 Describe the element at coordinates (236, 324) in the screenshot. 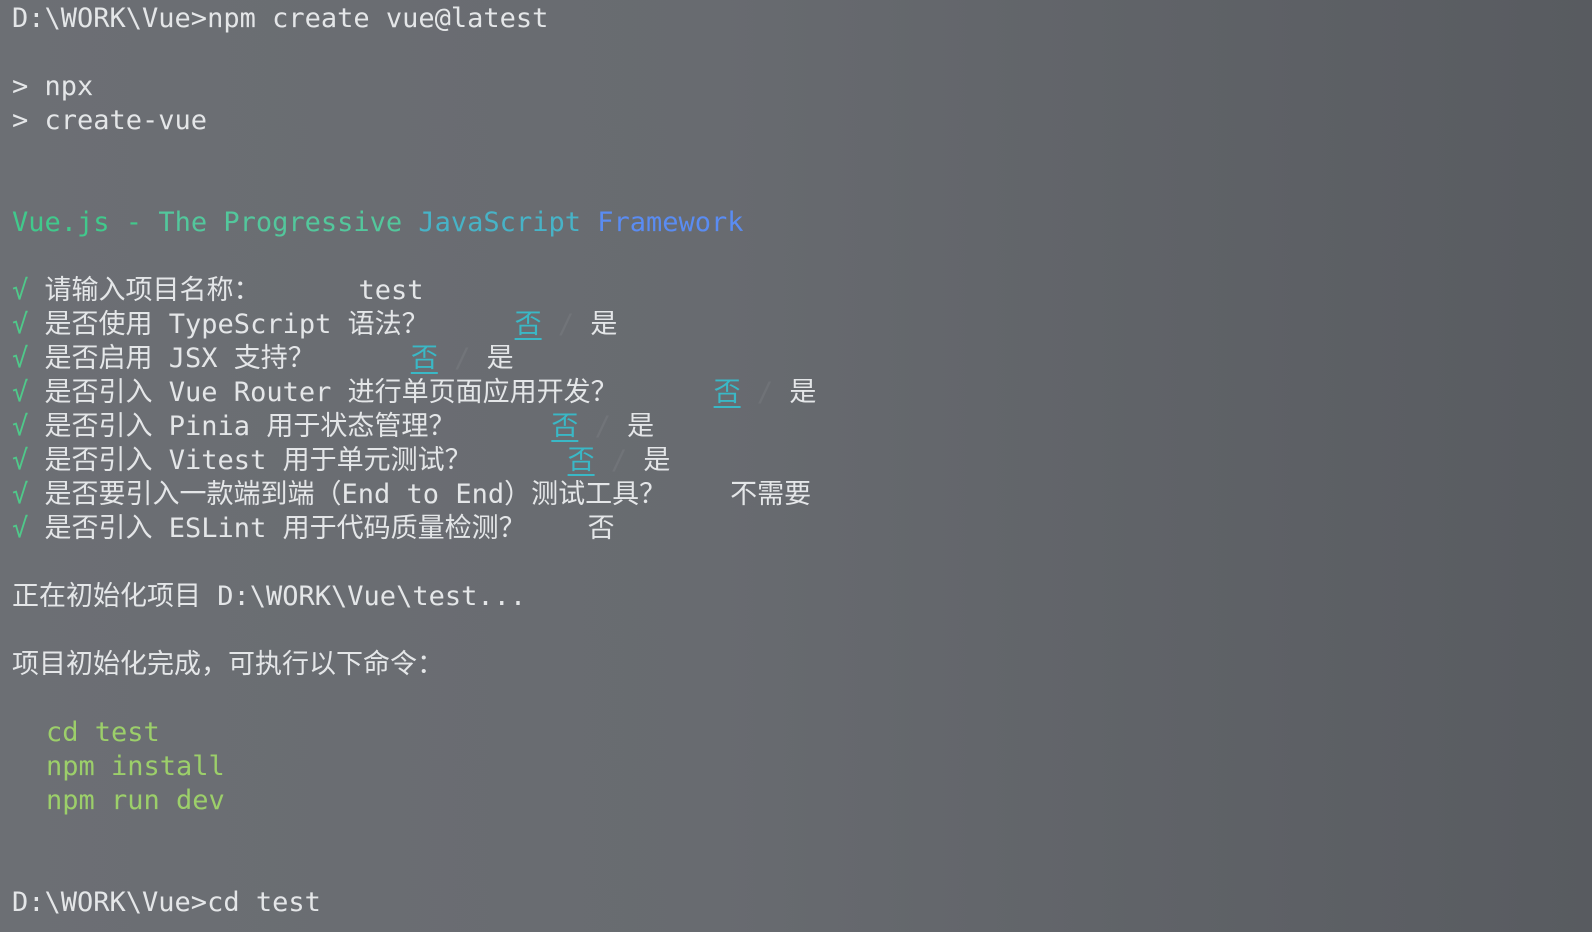

I see `question-label: 是否使用 TypeScript 语法？` at that location.